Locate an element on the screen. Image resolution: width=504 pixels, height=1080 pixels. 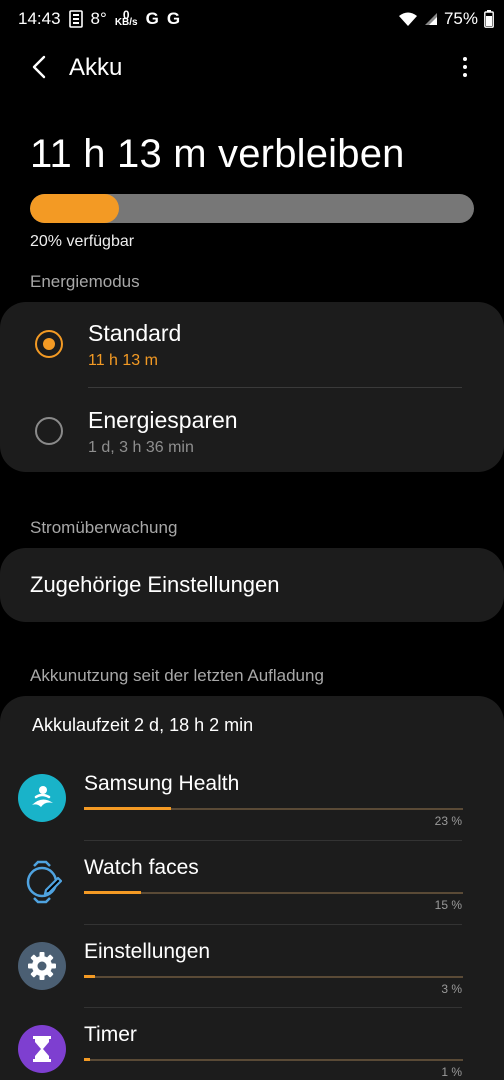
mode-subtitle: 1 d, 3 h 36 min is located at coordinates (141, 447).